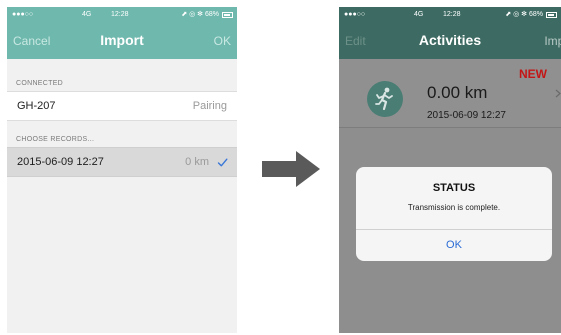  What do you see at coordinates (122, 106) in the screenshot?
I see `device-row: GH-207 Pairing` at bounding box center [122, 106].